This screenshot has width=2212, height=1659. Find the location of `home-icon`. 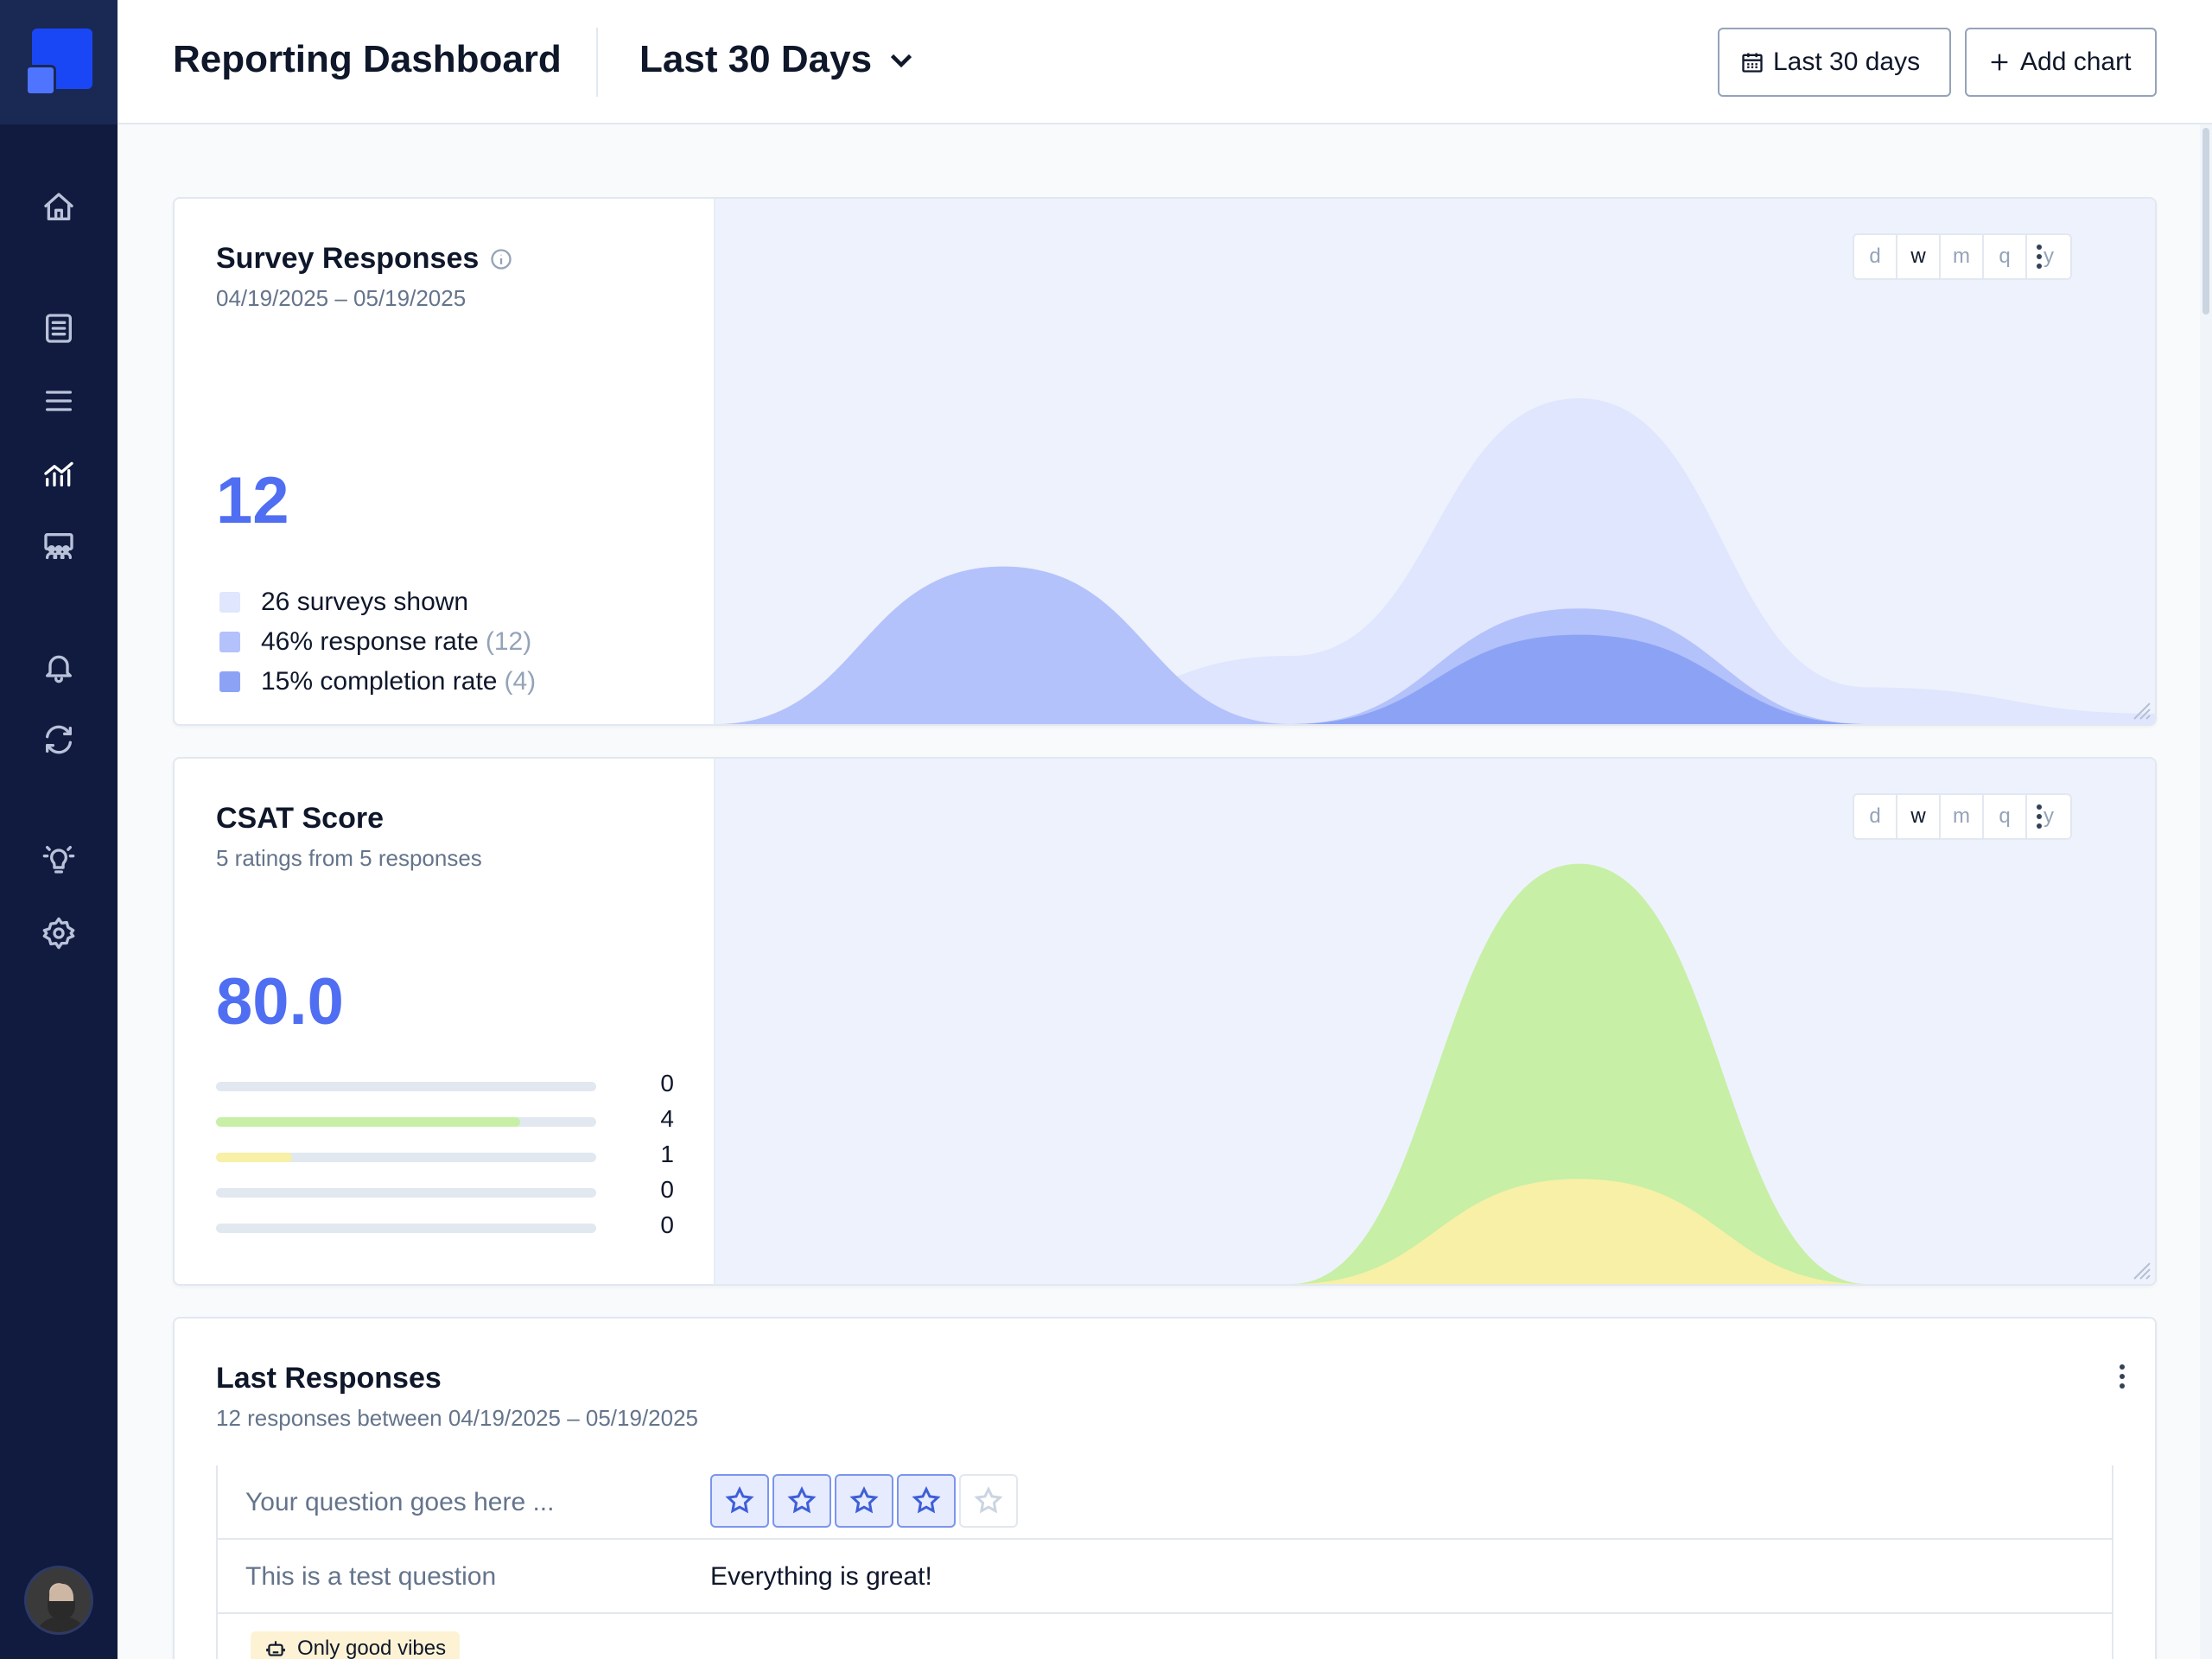

home-icon is located at coordinates (58, 207).